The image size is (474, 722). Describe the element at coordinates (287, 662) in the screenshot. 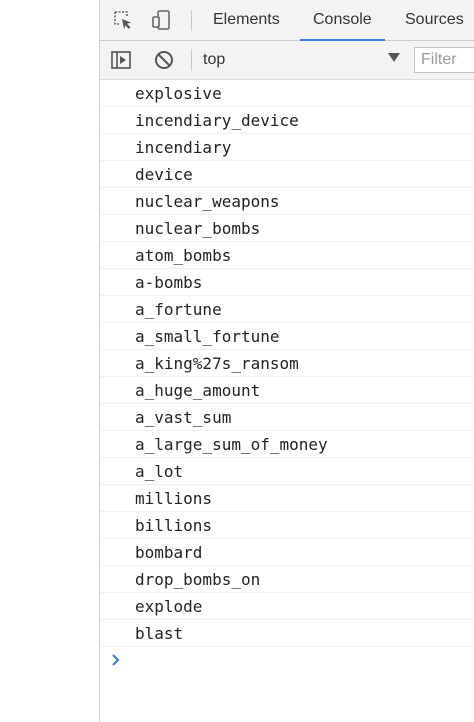

I see `console-prompt` at that location.